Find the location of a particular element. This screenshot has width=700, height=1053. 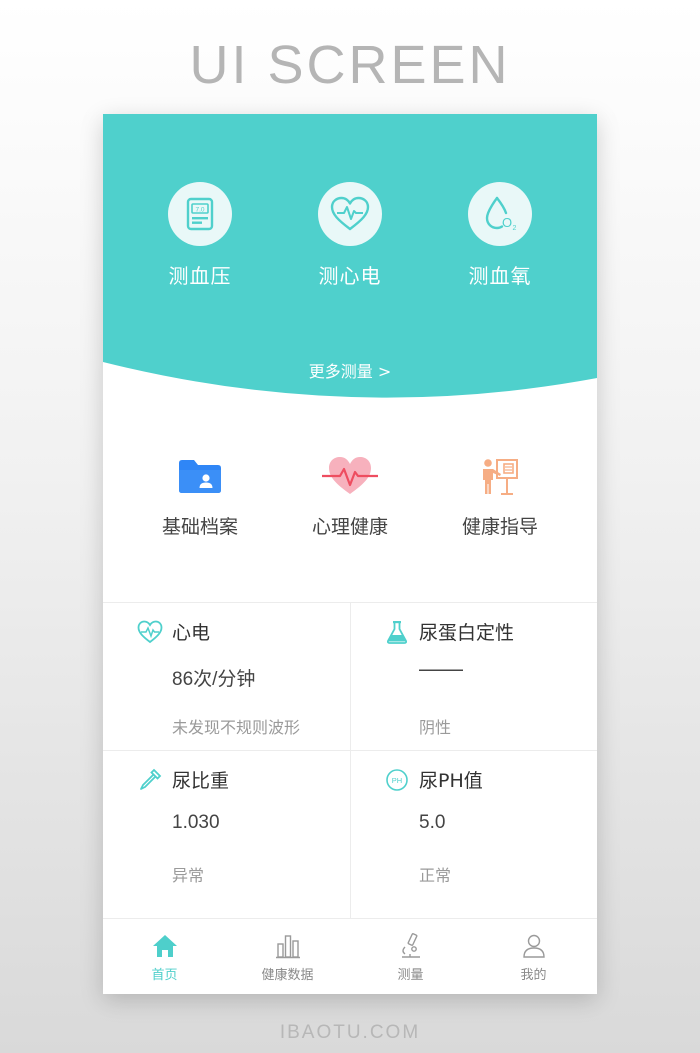

card-ecg: 心电 86次/分钟 未发现不规则波形 is located at coordinates (226, 676).